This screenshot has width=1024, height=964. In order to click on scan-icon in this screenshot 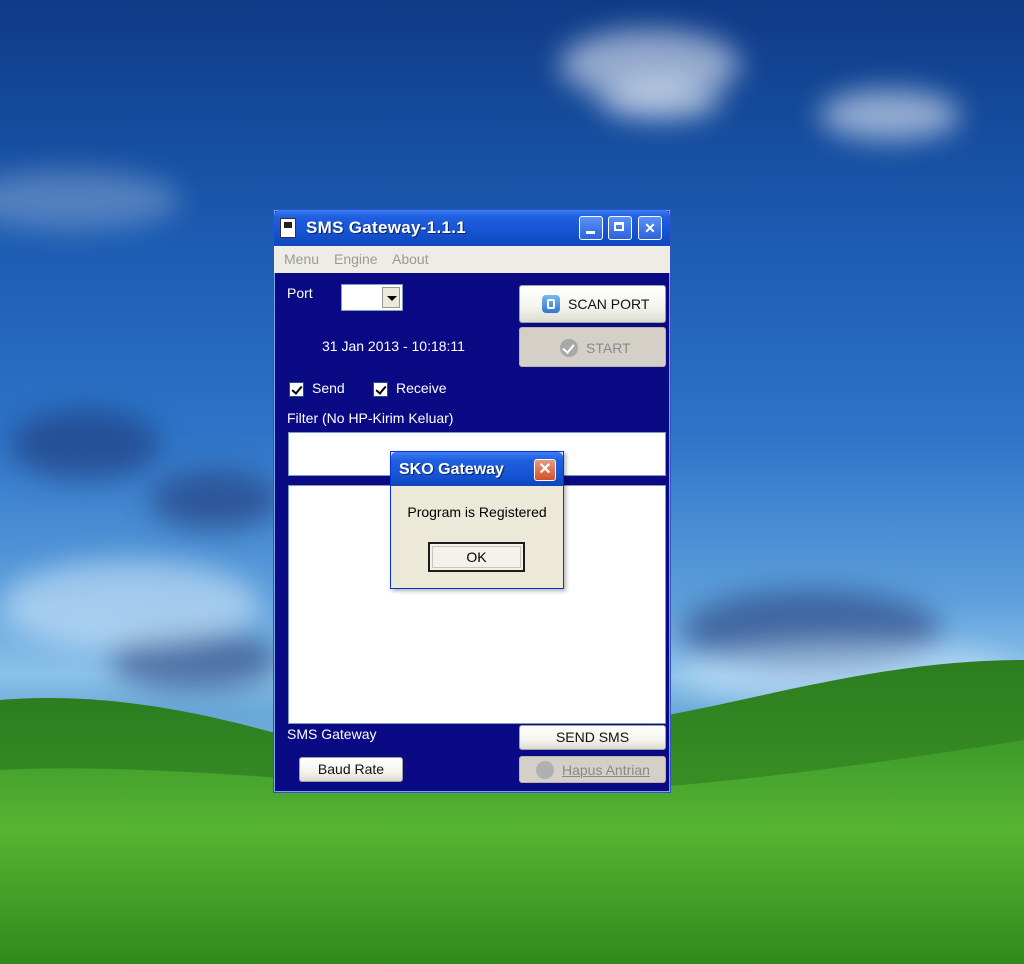, I will do `click(551, 304)`.